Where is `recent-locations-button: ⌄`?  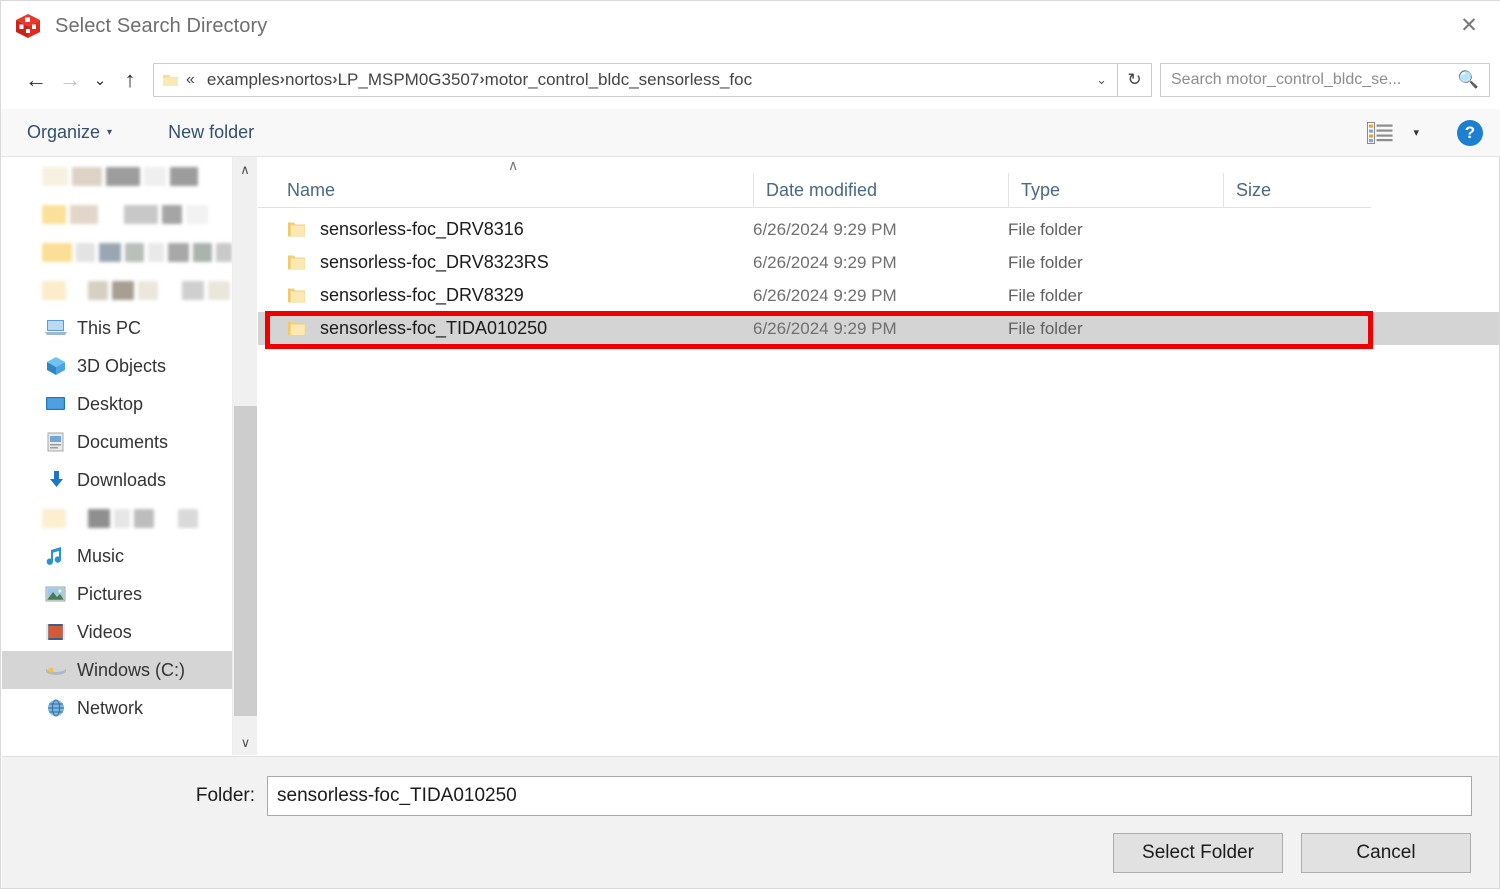 recent-locations-button: ⌄ is located at coordinates (100, 80).